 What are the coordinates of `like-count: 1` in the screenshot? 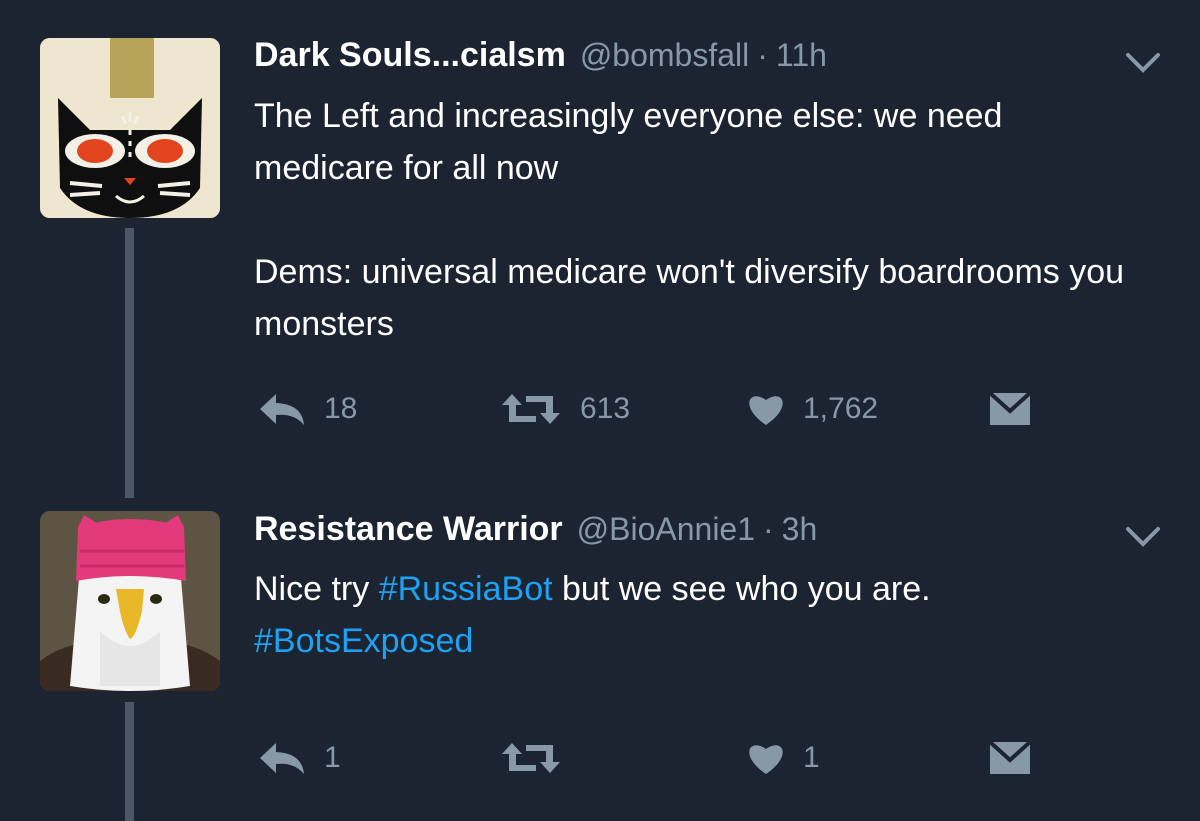 It's located at (811, 757).